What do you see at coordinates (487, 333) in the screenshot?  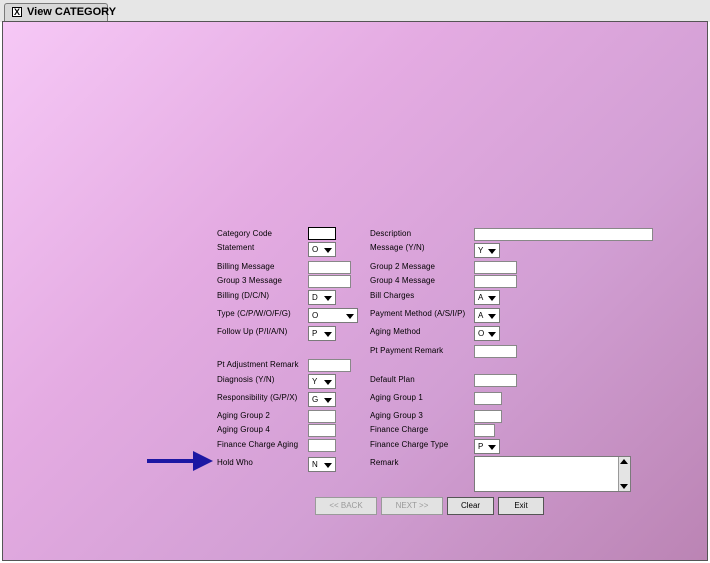 I see `aging-method-select: O` at bounding box center [487, 333].